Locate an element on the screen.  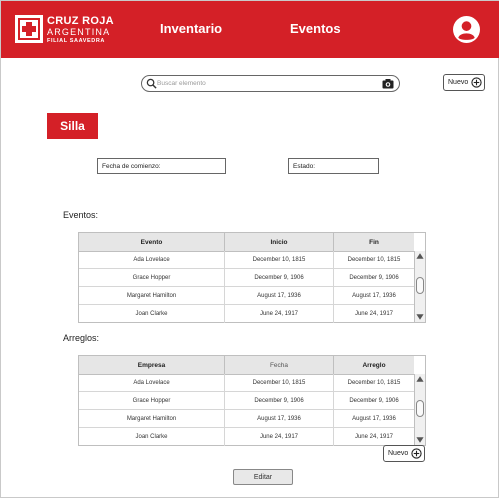
search-input is located at coordinates (267, 83).